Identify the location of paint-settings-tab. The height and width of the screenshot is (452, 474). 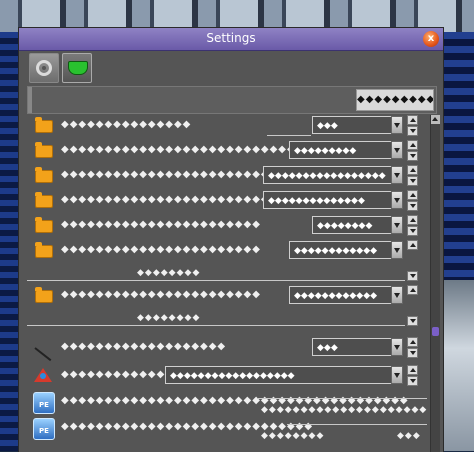
(77, 68).